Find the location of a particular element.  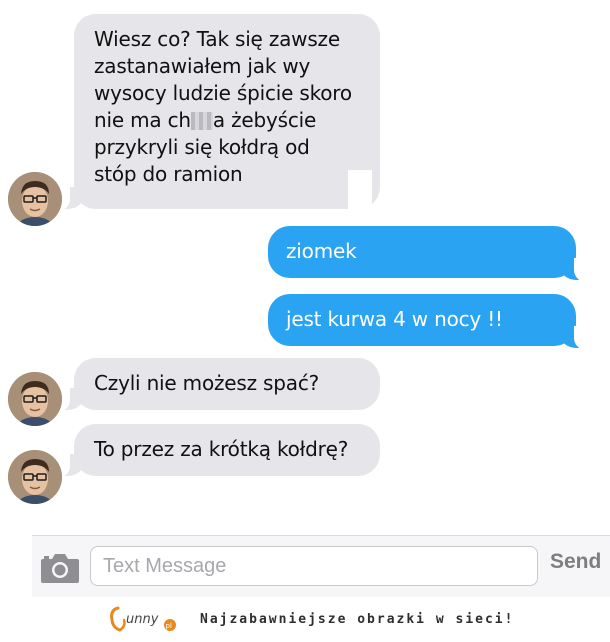

svg-text: unny is located at coordinates (142, 619).